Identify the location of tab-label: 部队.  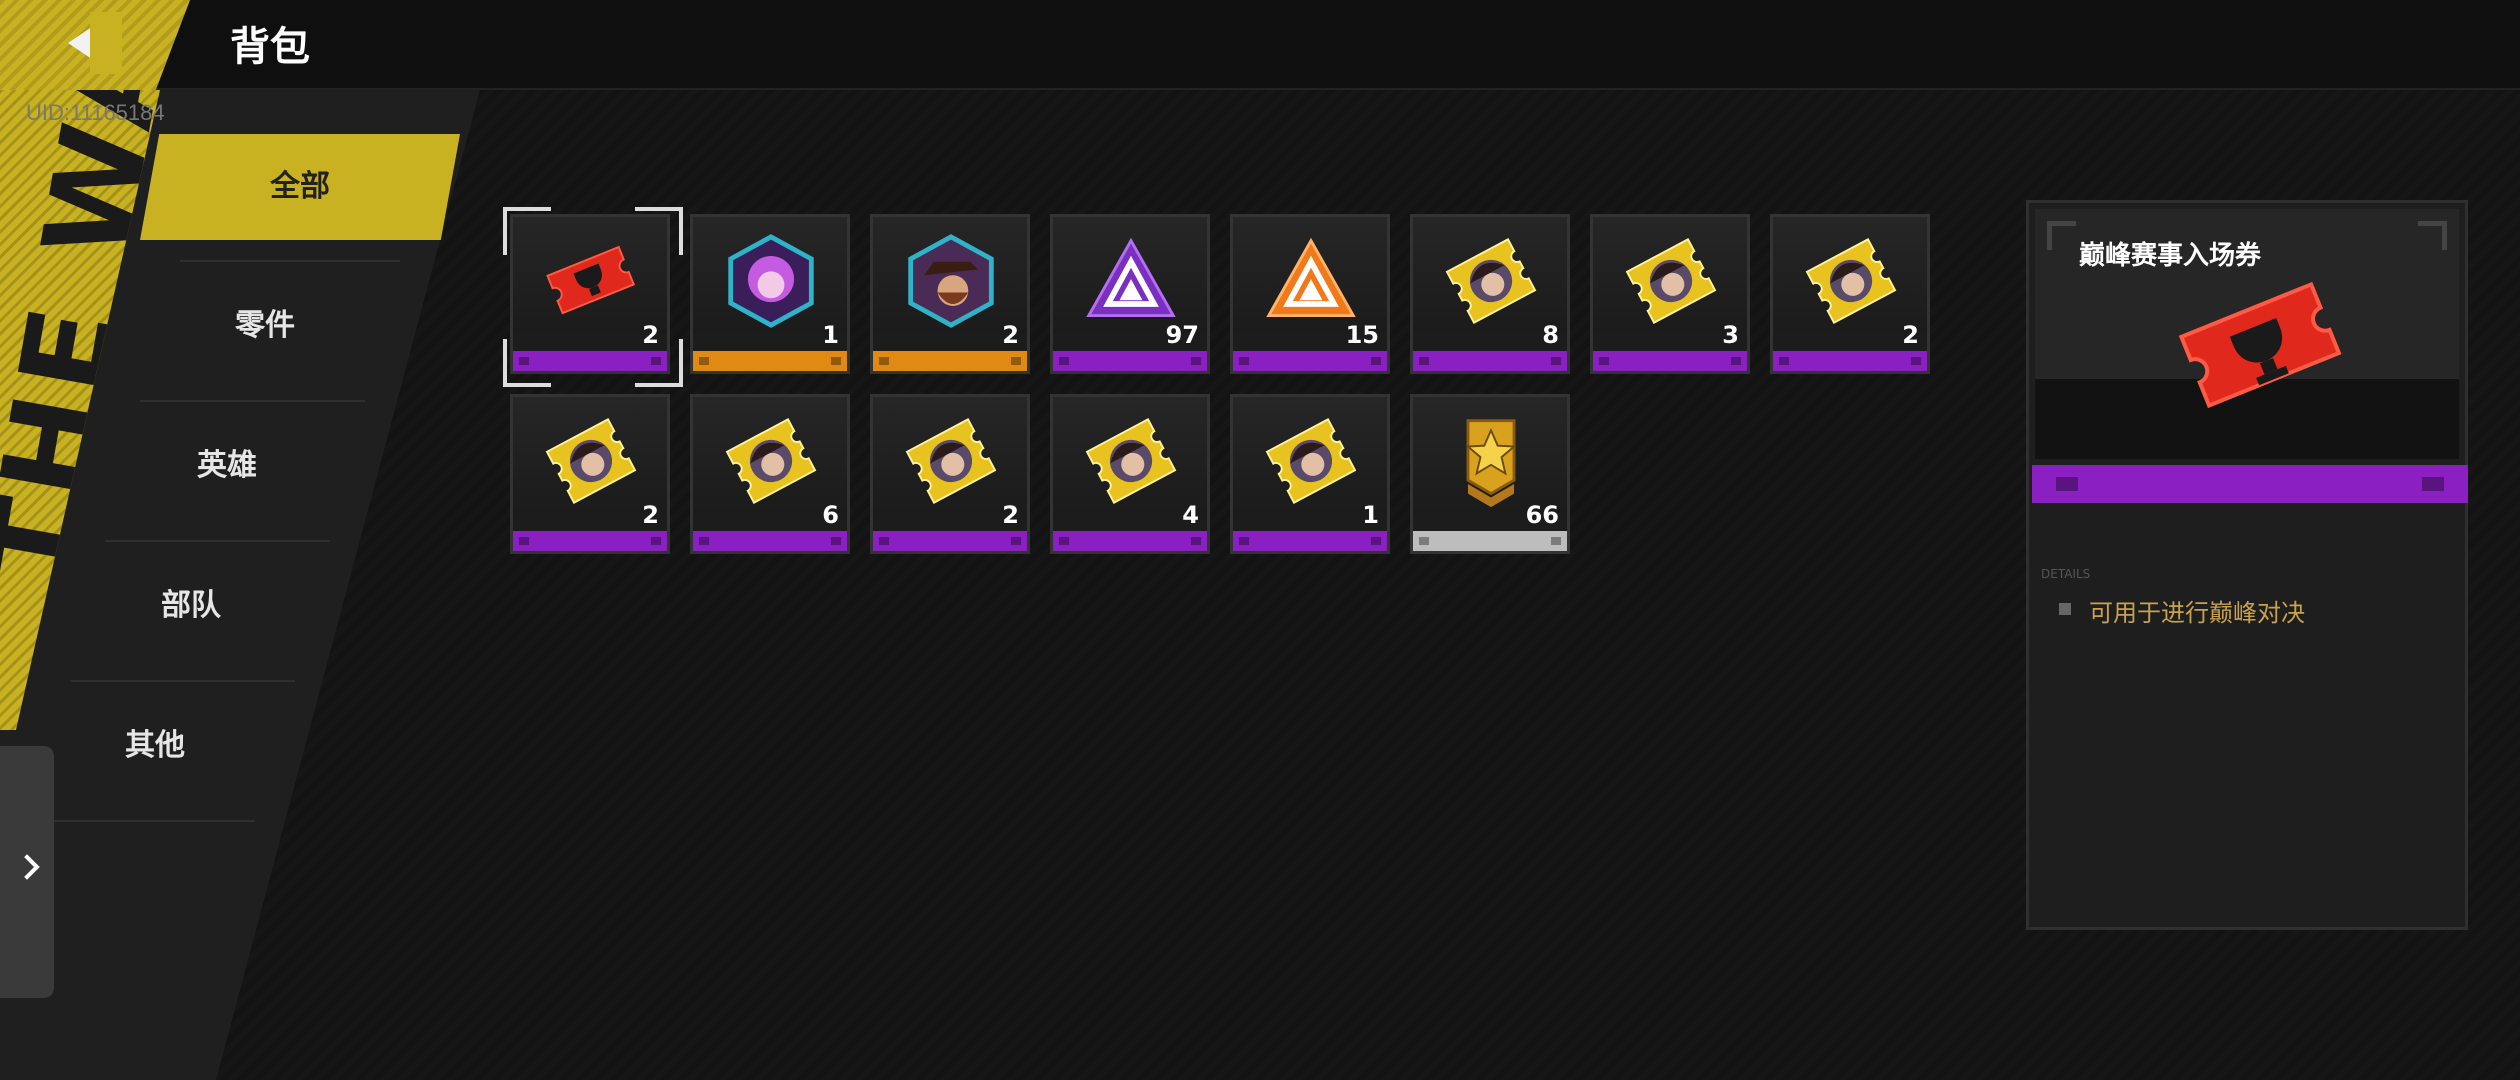
(191, 605).